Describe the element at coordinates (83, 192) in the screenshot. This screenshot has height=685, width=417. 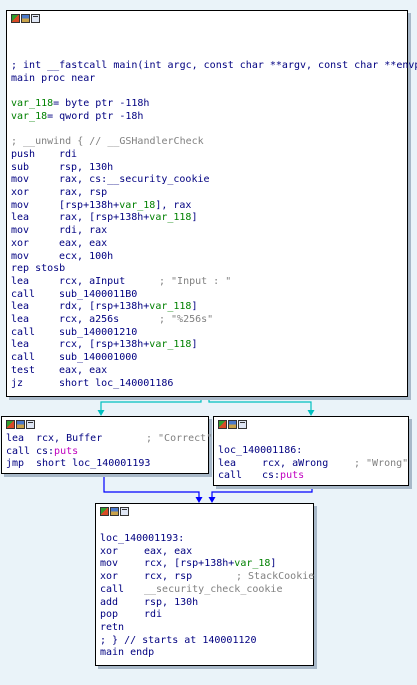
I see `operand: rax, rsp` at that location.